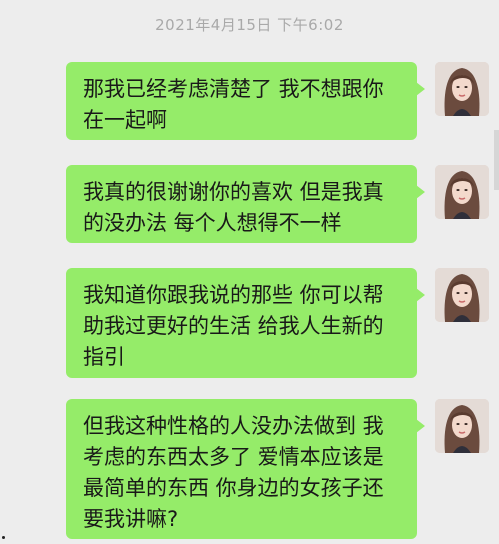 Image resolution: width=499 pixels, height=544 pixels. I want to click on message-bubble: 我知道你跟我说的那些 你可以帮助我过更好的生活 给我人生新的指引, so click(245, 323).